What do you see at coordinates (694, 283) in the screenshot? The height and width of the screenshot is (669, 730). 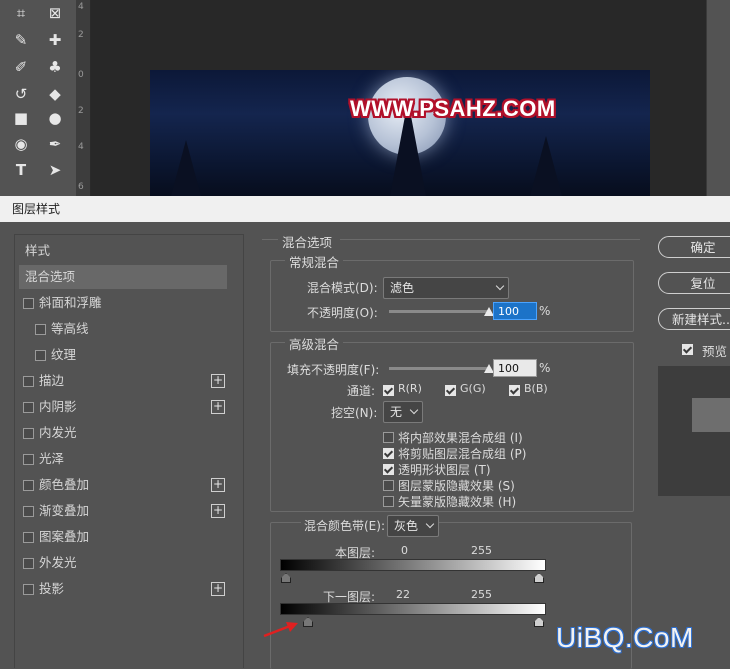 I see `reset-button: 复位` at bounding box center [694, 283].